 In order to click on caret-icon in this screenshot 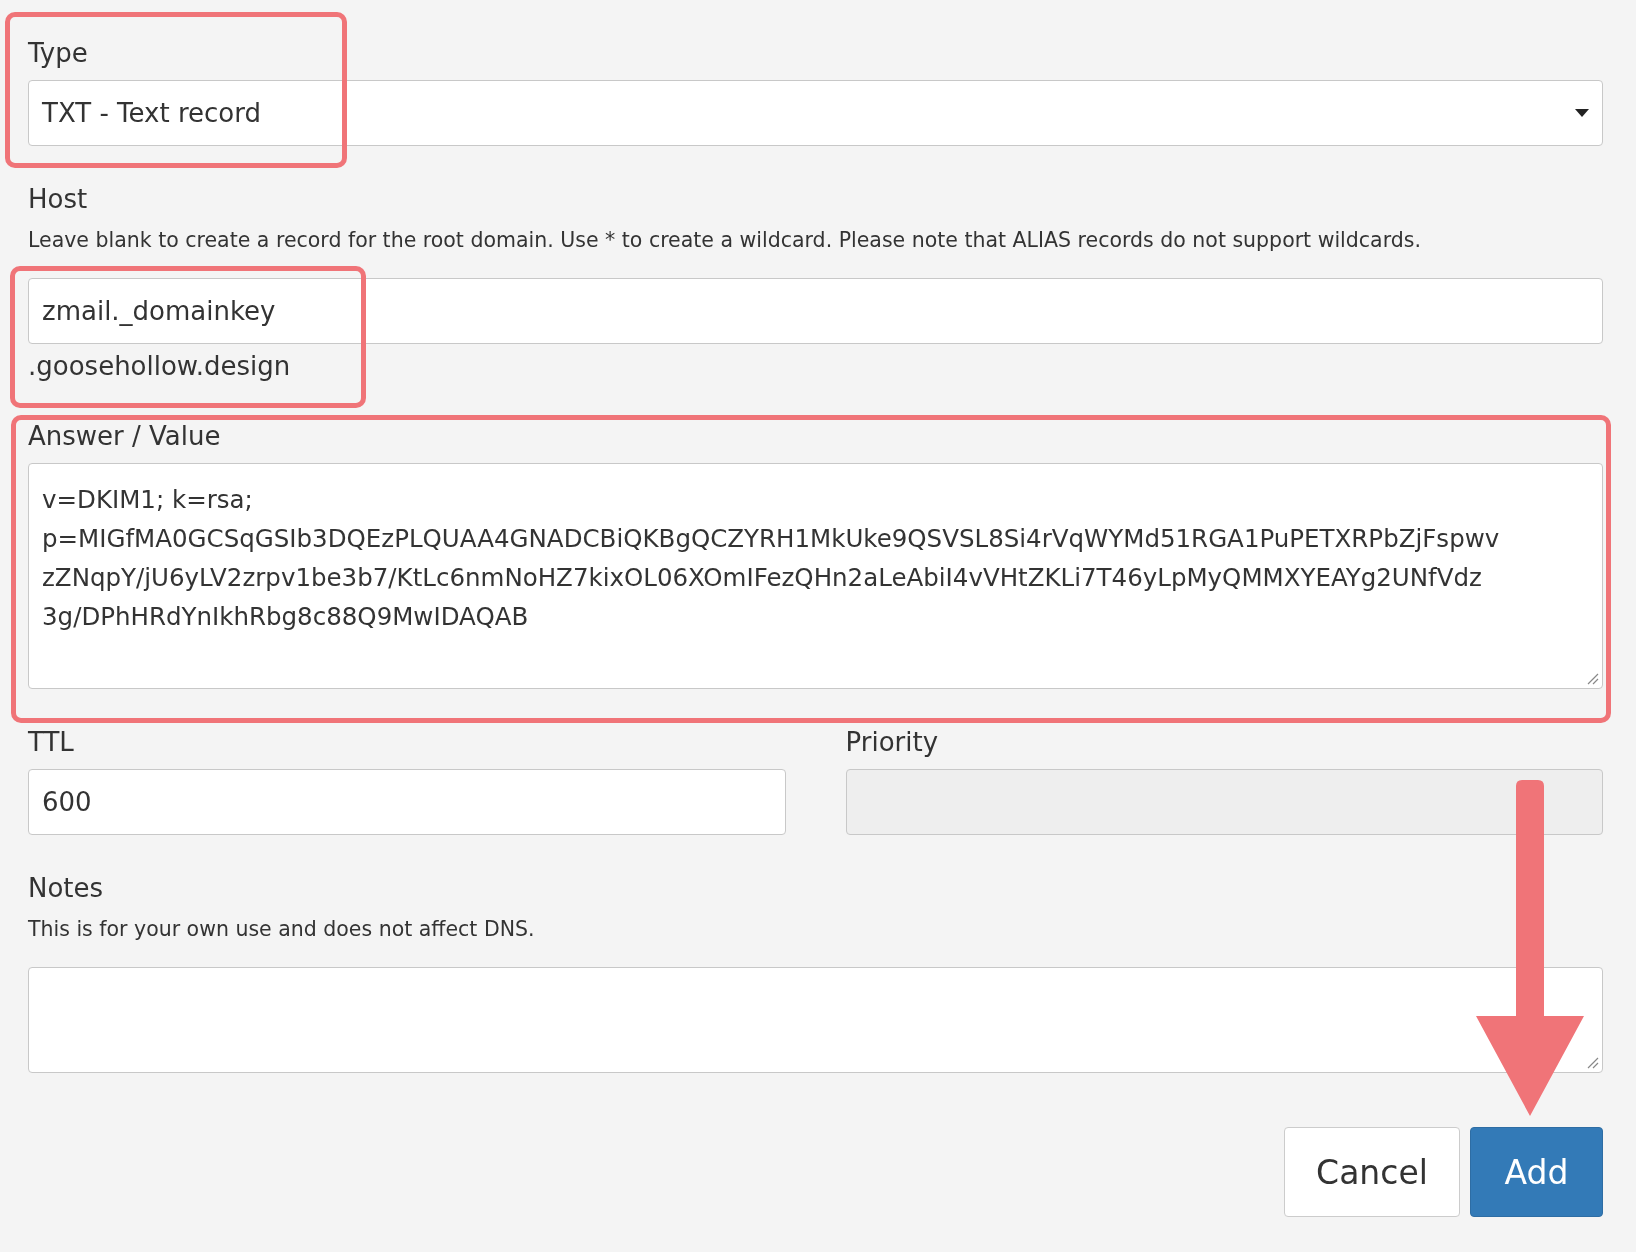, I will do `click(1582, 113)`.